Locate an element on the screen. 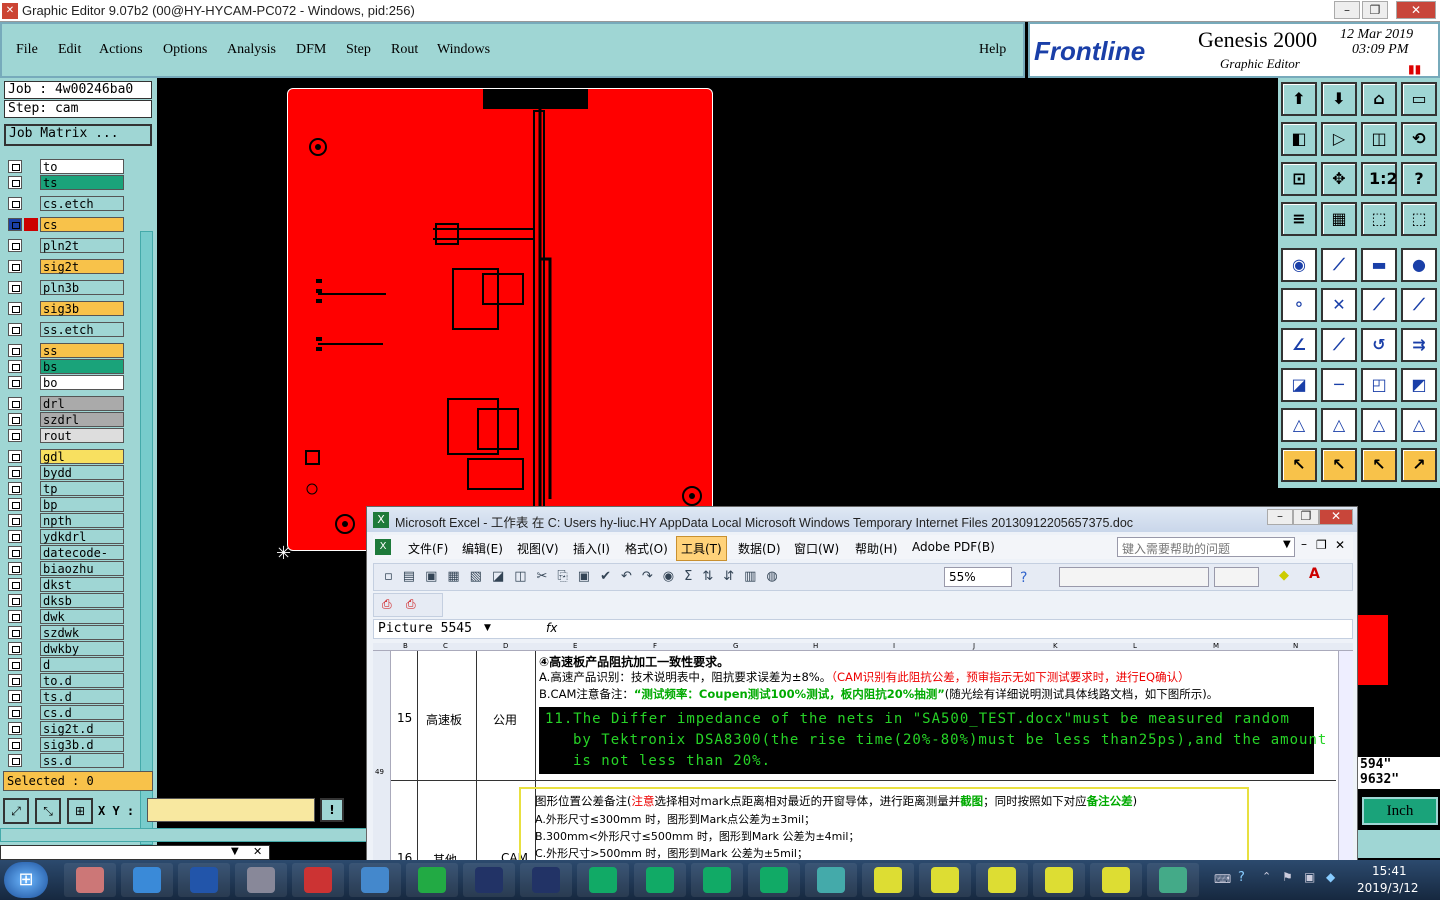  tool-button-30: ◰ is located at coordinates (1379, 385).